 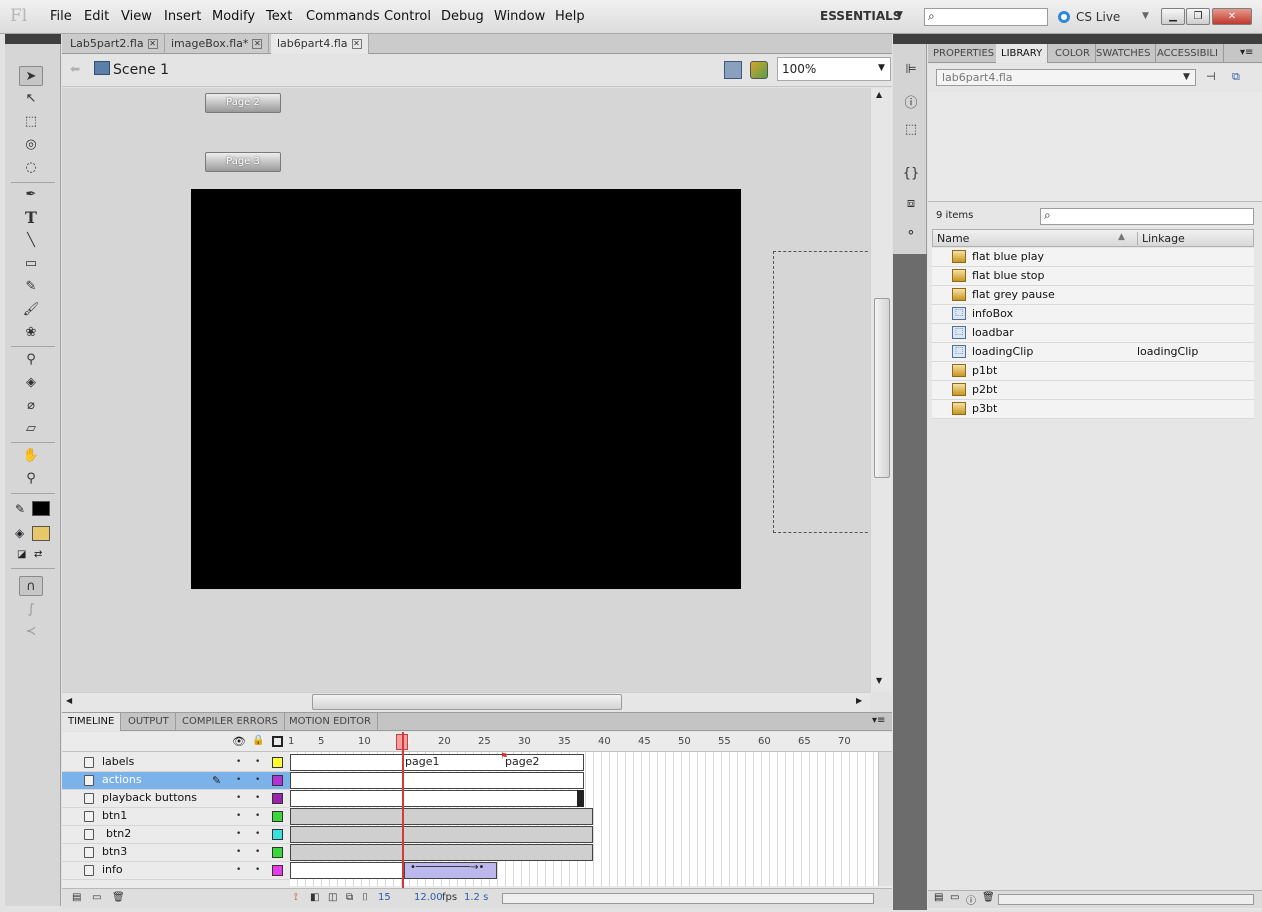 What do you see at coordinates (75, 69) in the screenshot?
I see `back-arrow-icon: ⬅` at bounding box center [75, 69].